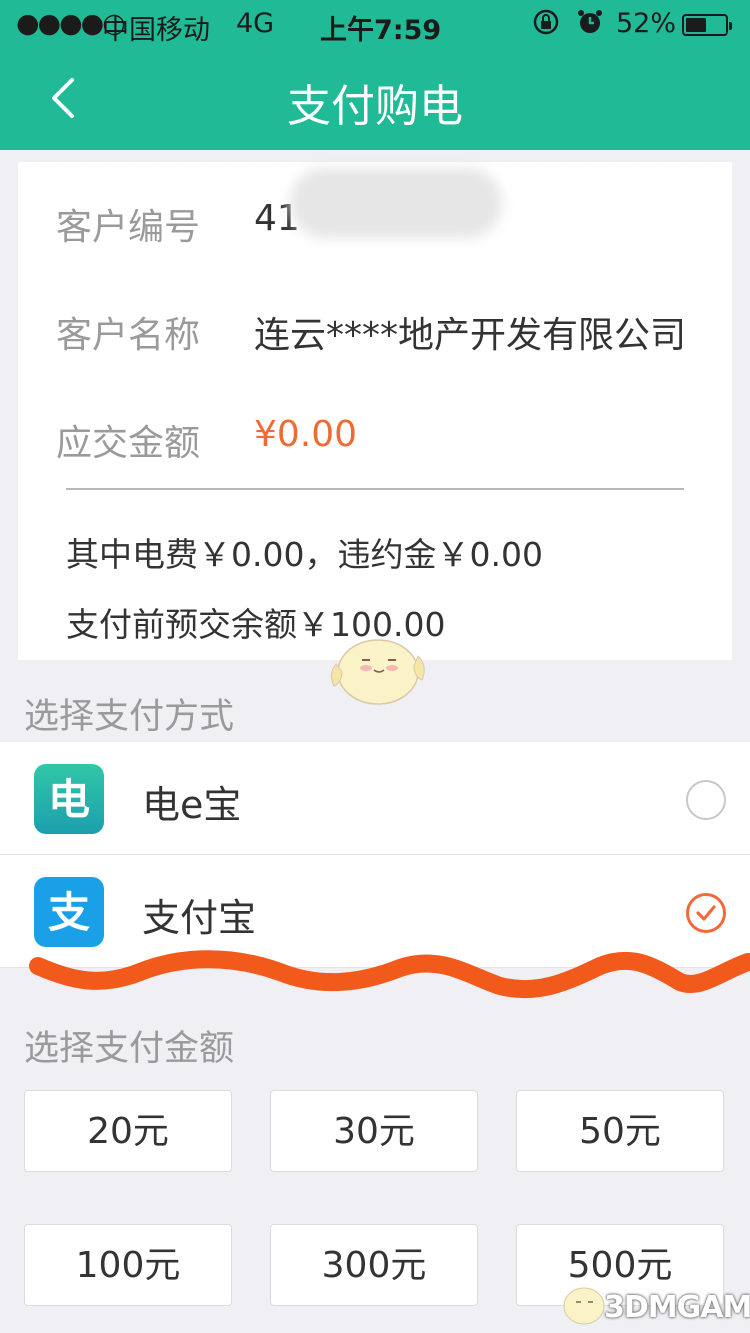  I want to click on dianebao-icon: 电, so click(69, 799).